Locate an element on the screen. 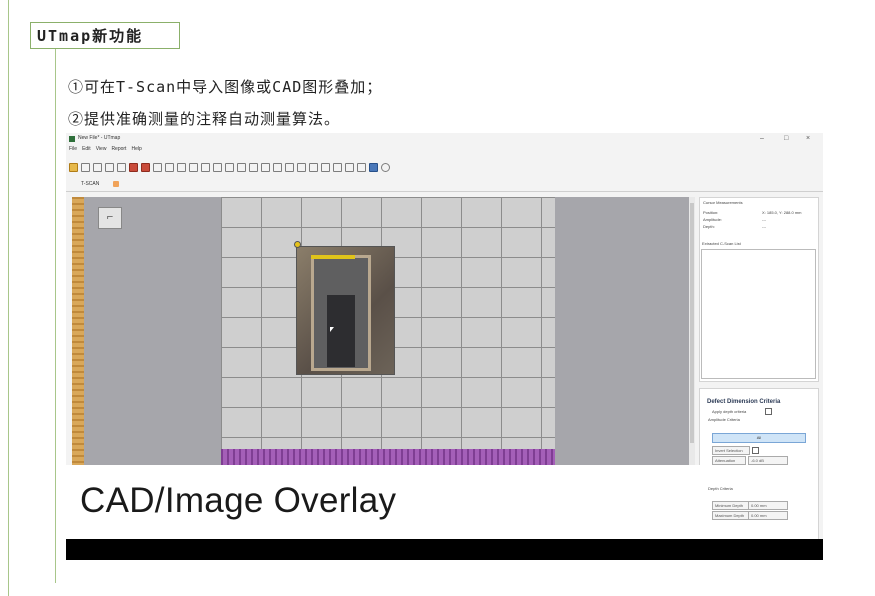  tab-tscan: T-SCAN is located at coordinates (90, 184).